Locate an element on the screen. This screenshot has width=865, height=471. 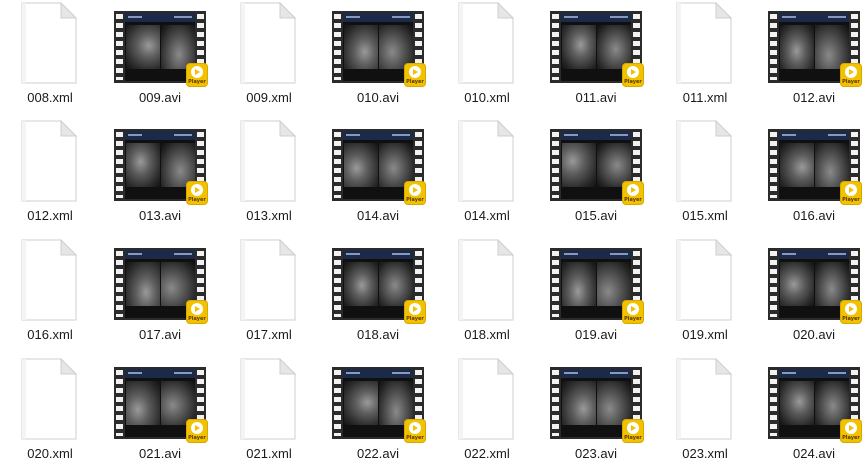
file-name-label: 022.avi is located at coordinates (378, 453).